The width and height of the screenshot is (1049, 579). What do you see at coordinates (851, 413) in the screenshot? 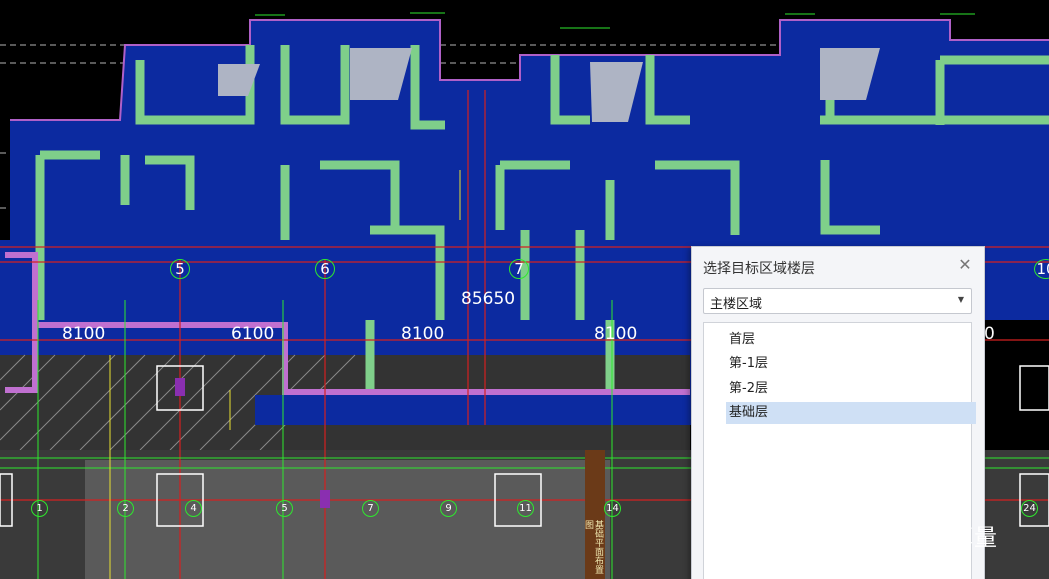
I see `floor-item-foundation: 基础层` at bounding box center [851, 413].